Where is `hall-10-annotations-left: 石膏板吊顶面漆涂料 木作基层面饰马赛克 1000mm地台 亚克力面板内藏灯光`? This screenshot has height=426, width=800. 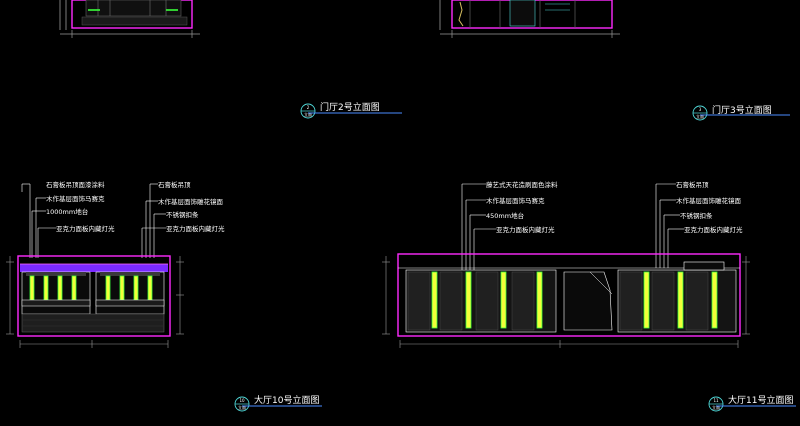
hall-10-annotations-left: 石膏板吊顶面漆涂料 木作基层面饰马赛克 1000mm地台 亚克力面板内藏灯光 is located at coordinates (68, 219).